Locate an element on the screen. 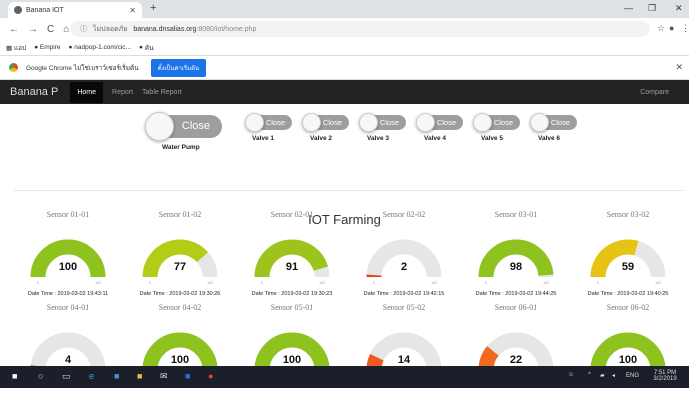 The image size is (689, 393). valve-3-toggle: CloseValve 3 is located at coordinates (389, 130).